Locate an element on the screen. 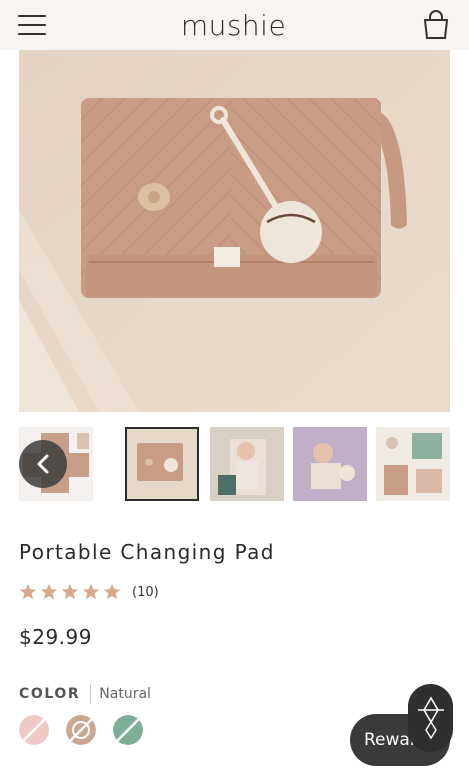  color-label: COLOR is located at coordinates (50, 694).